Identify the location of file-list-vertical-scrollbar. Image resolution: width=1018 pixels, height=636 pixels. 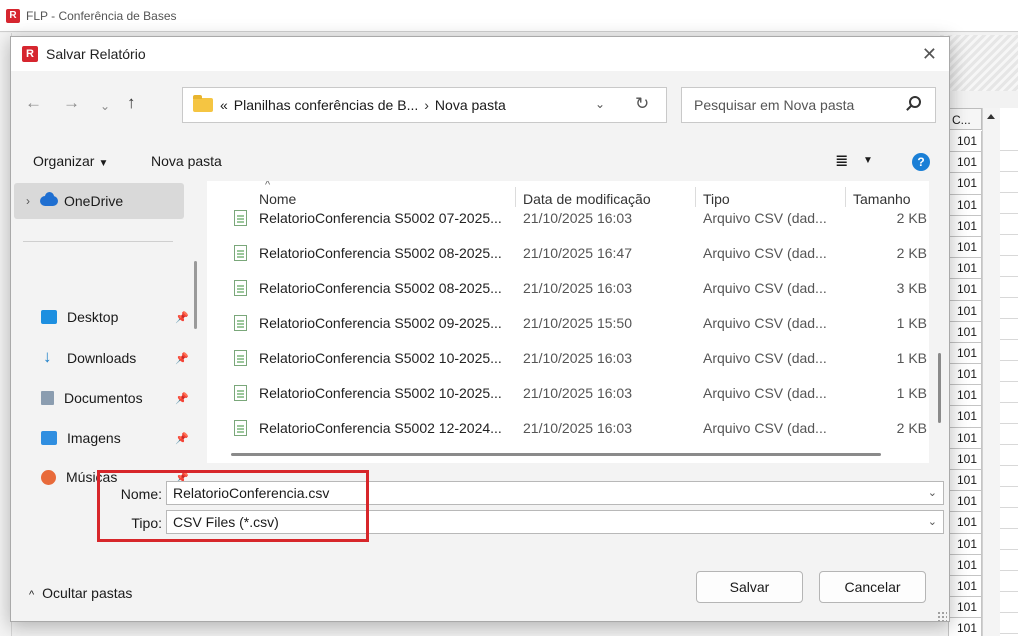
(939, 388).